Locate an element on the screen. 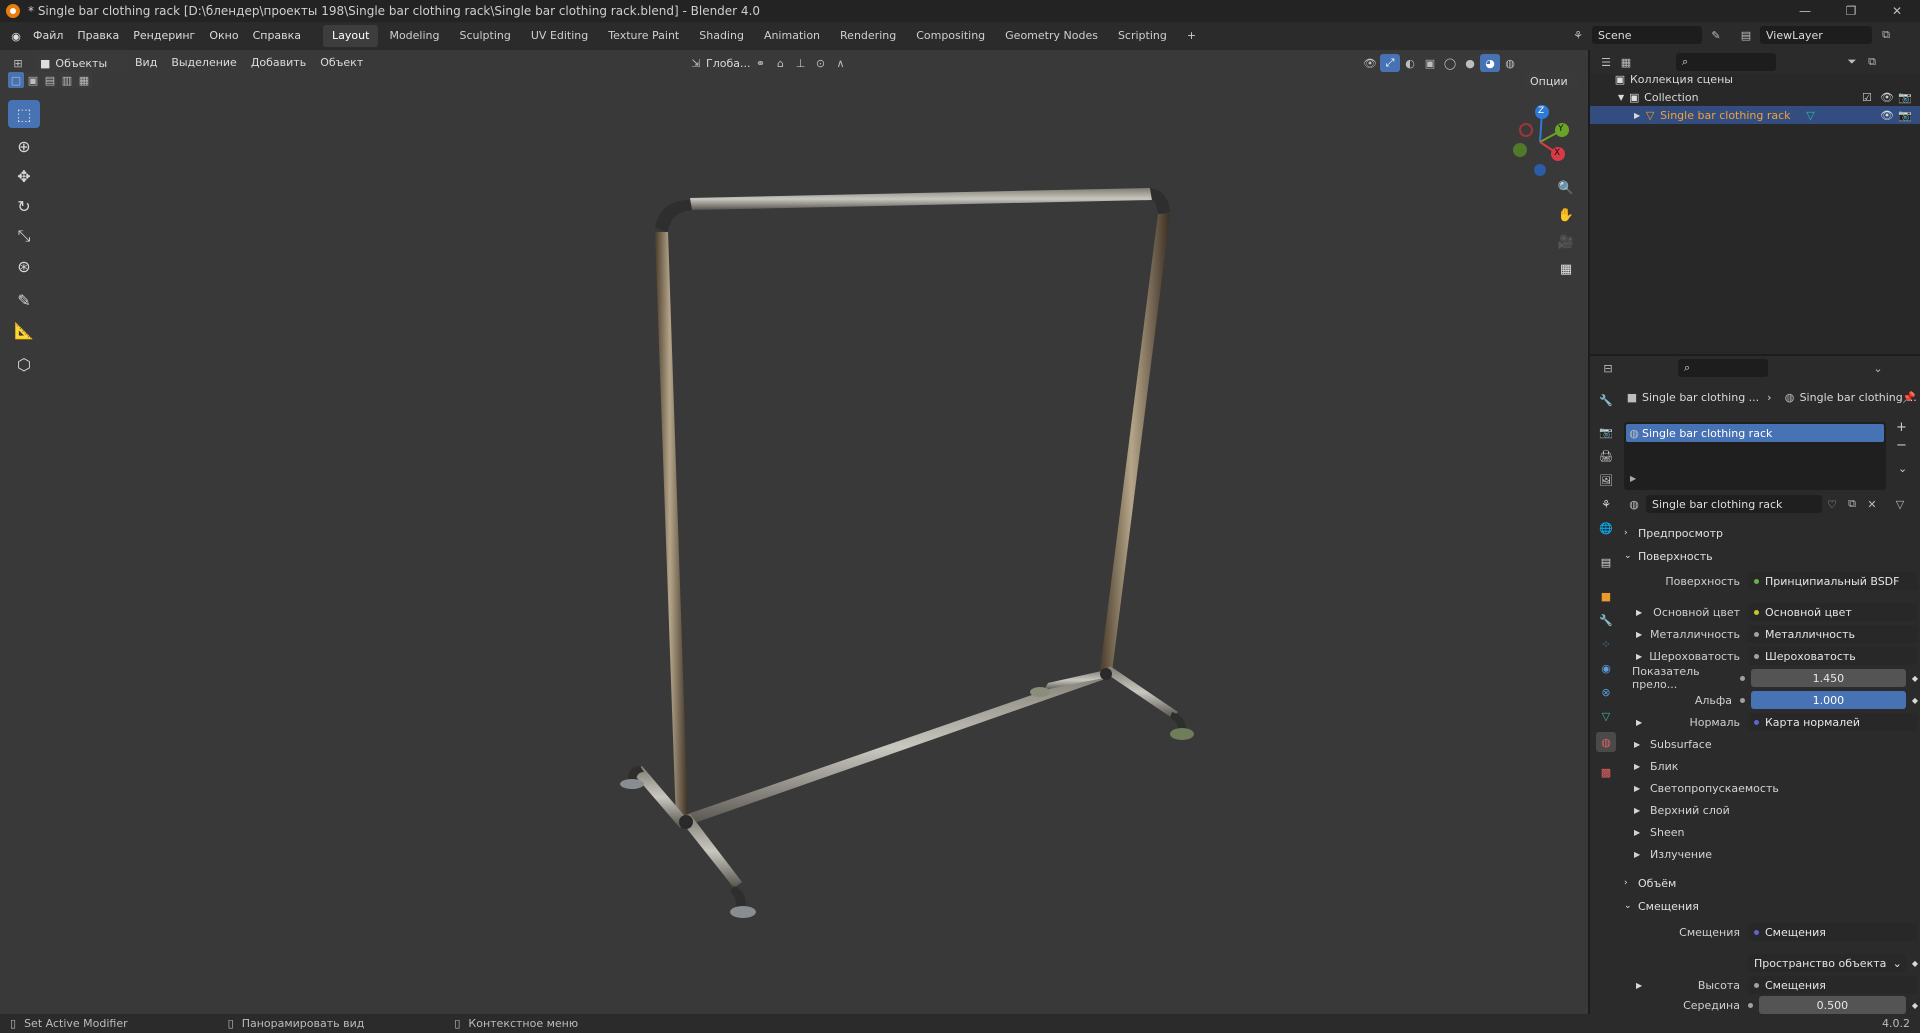  base-color-expand-icon: ▶ is located at coordinates (1639, 612).